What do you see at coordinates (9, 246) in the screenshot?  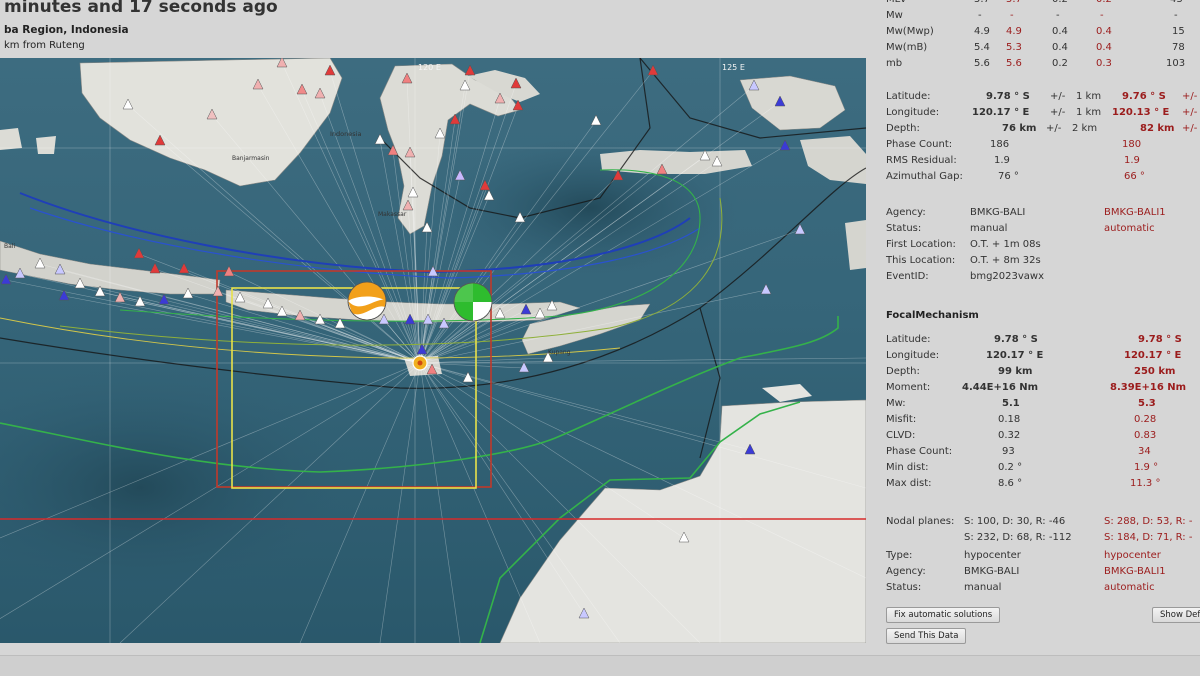 I see `map-label-bali: Bali` at bounding box center [9, 246].